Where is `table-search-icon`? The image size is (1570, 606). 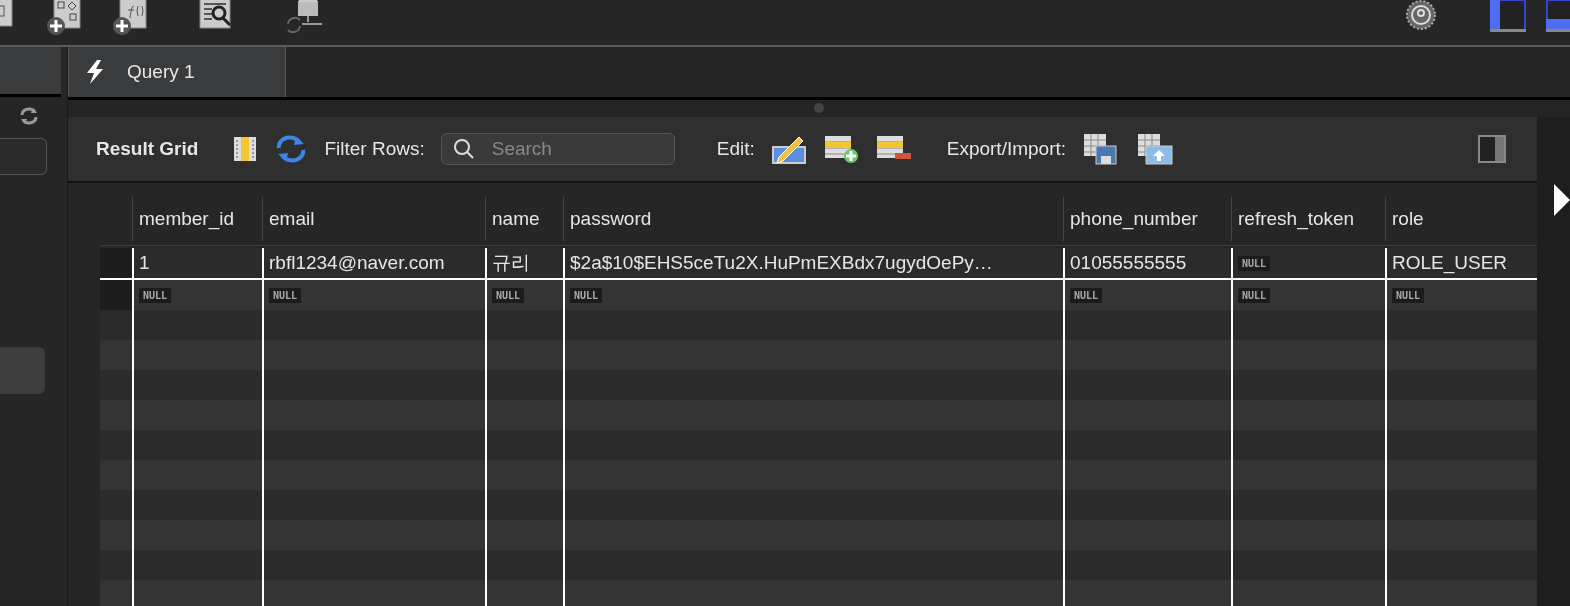 table-search-icon is located at coordinates (216, 15).